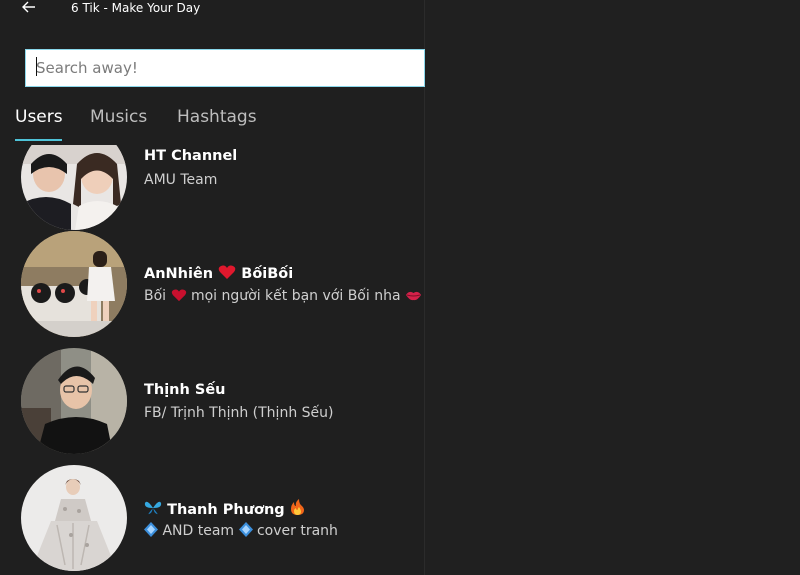  What do you see at coordinates (413, 296) in the screenshot?
I see `kiss-lips-icon` at bounding box center [413, 296].